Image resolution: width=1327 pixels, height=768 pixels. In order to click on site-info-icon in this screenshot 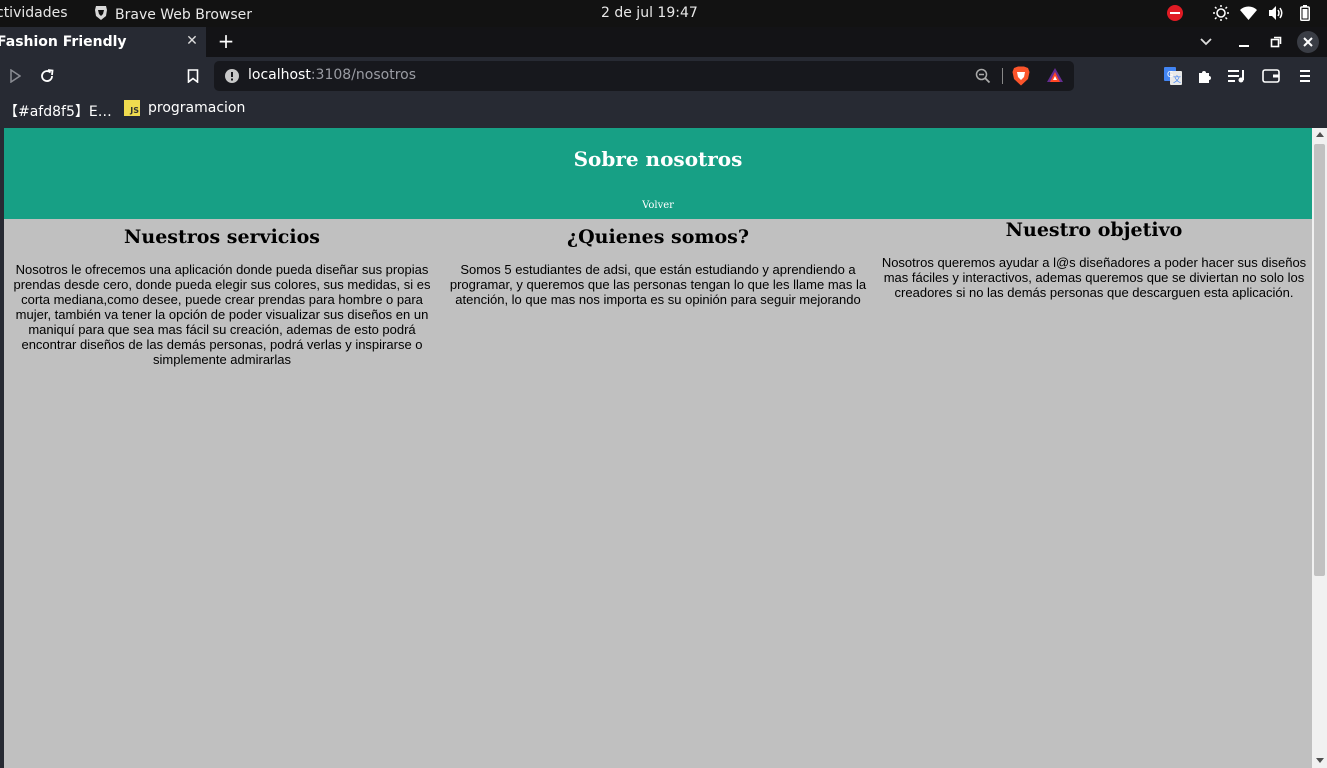, I will do `click(232, 78)`.